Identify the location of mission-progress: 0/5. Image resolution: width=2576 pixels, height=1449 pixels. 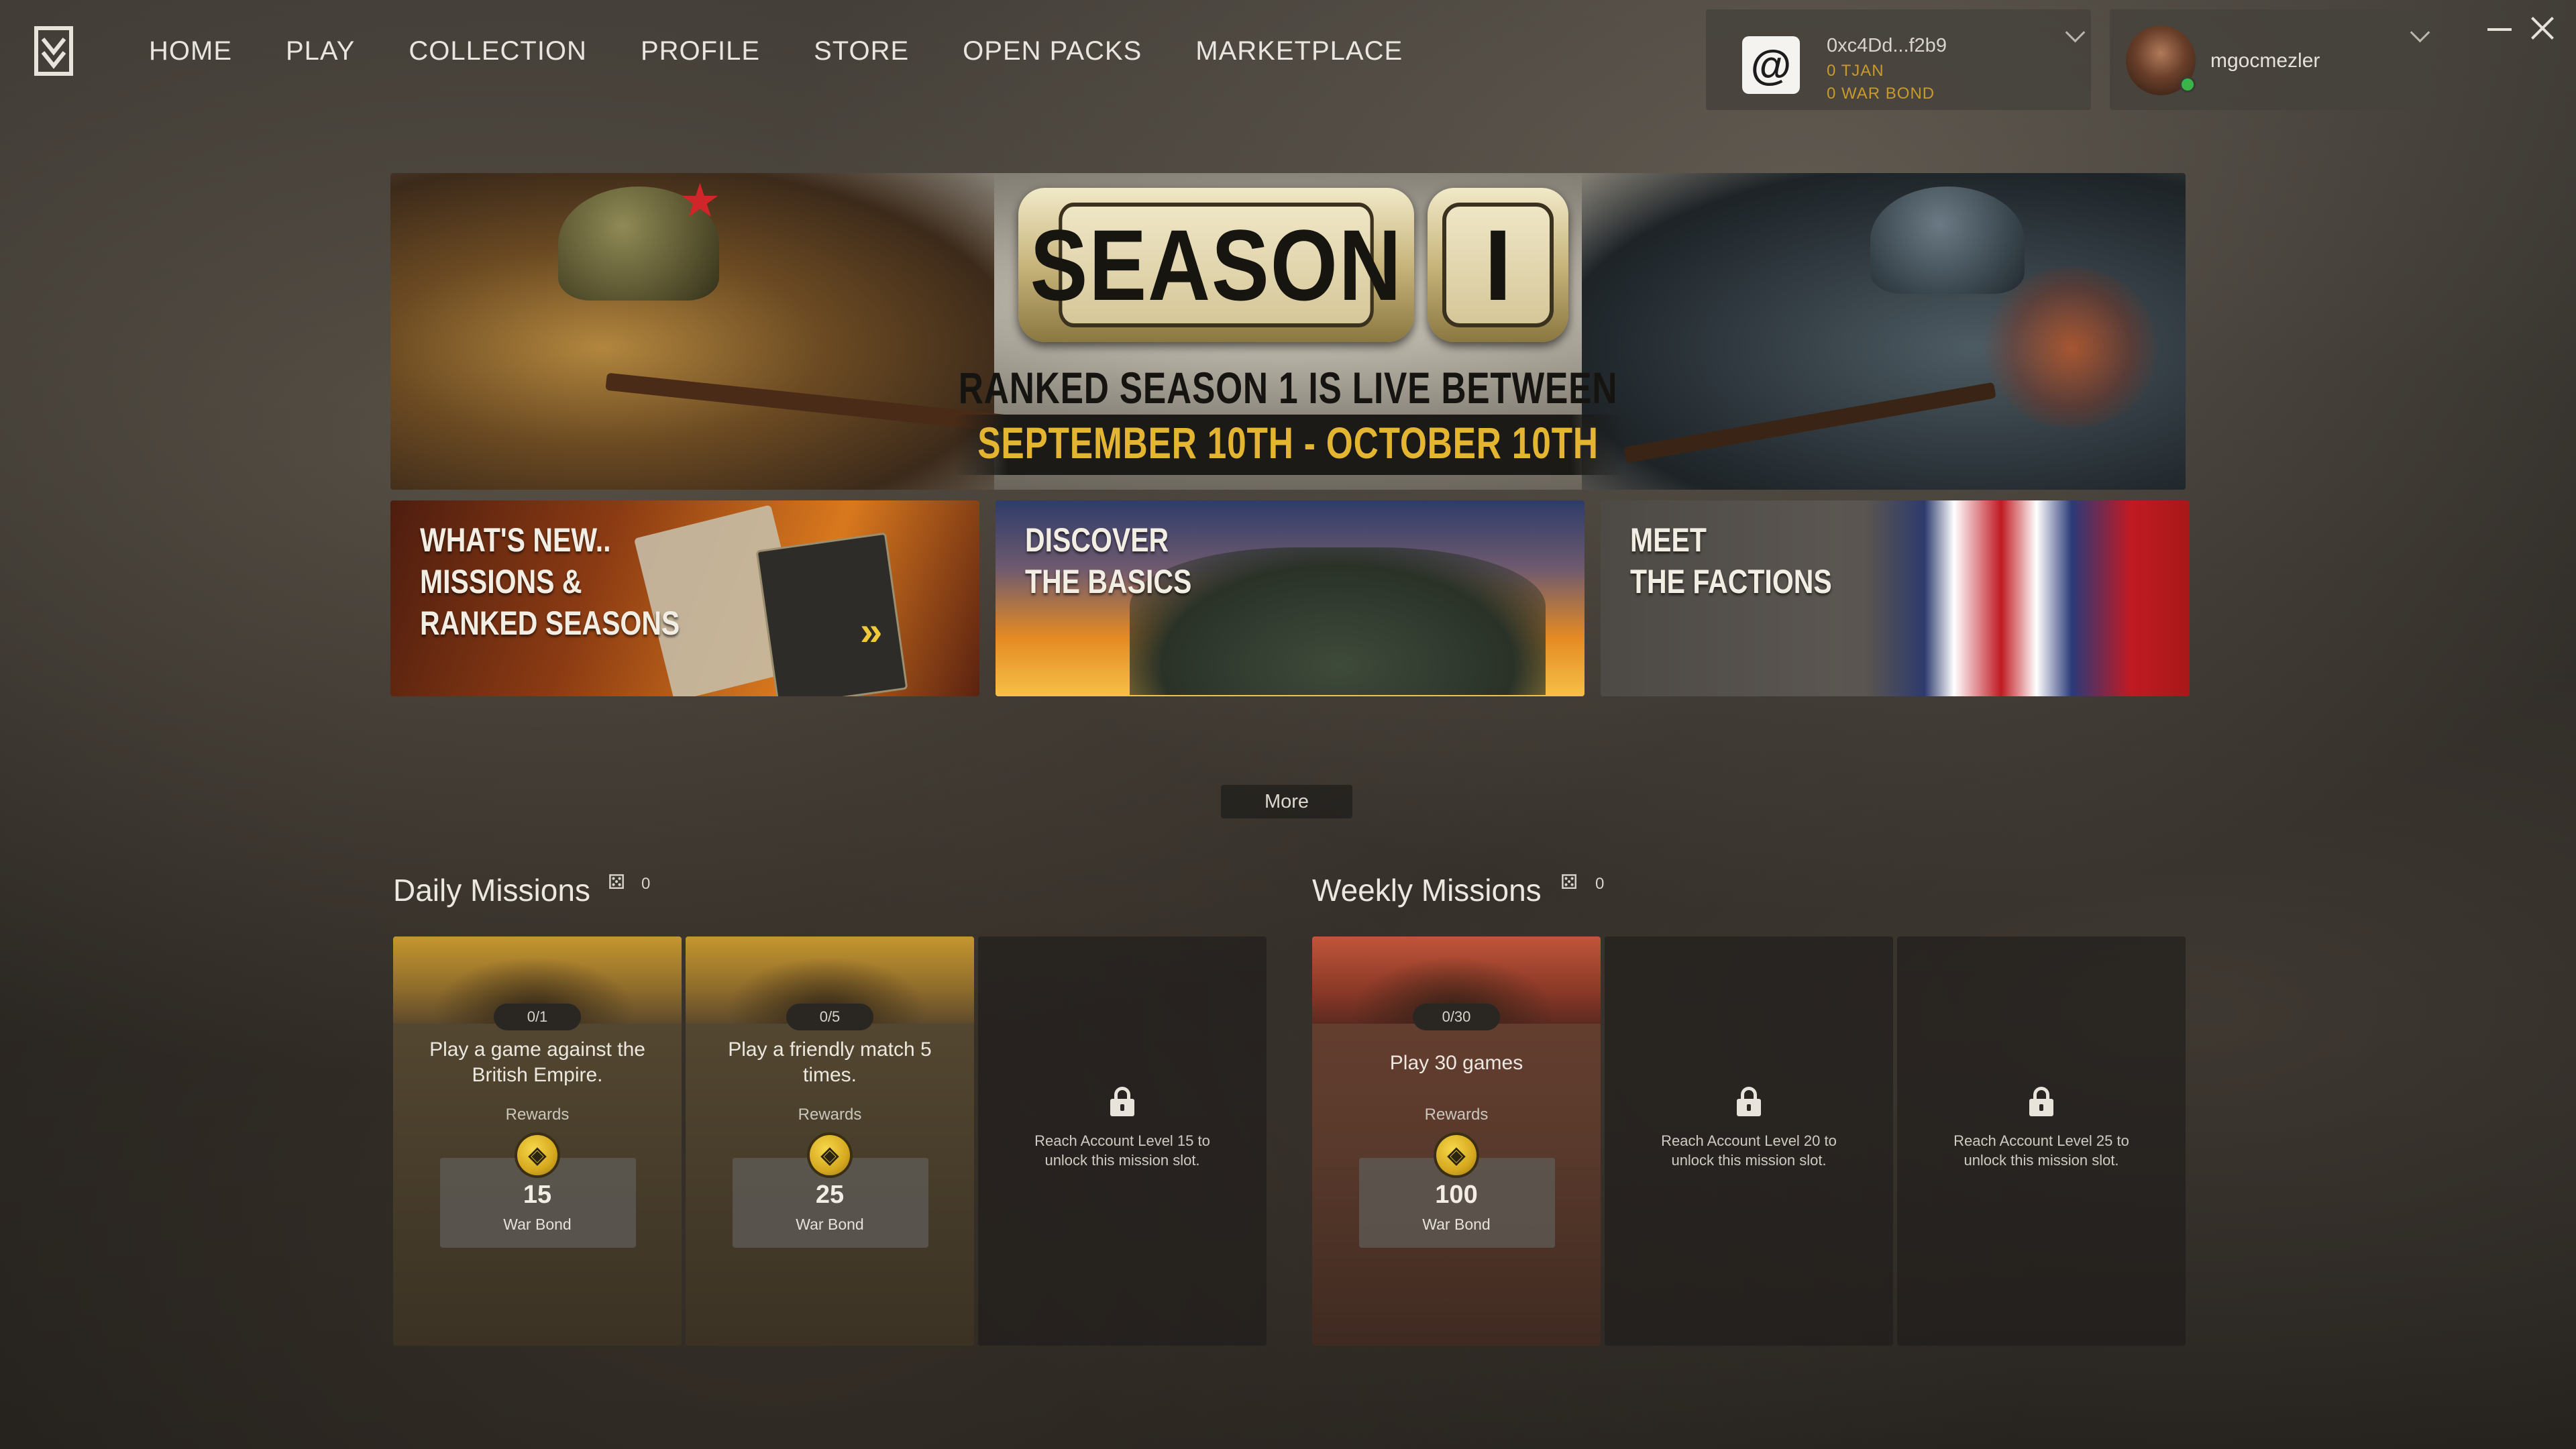
(829, 1017).